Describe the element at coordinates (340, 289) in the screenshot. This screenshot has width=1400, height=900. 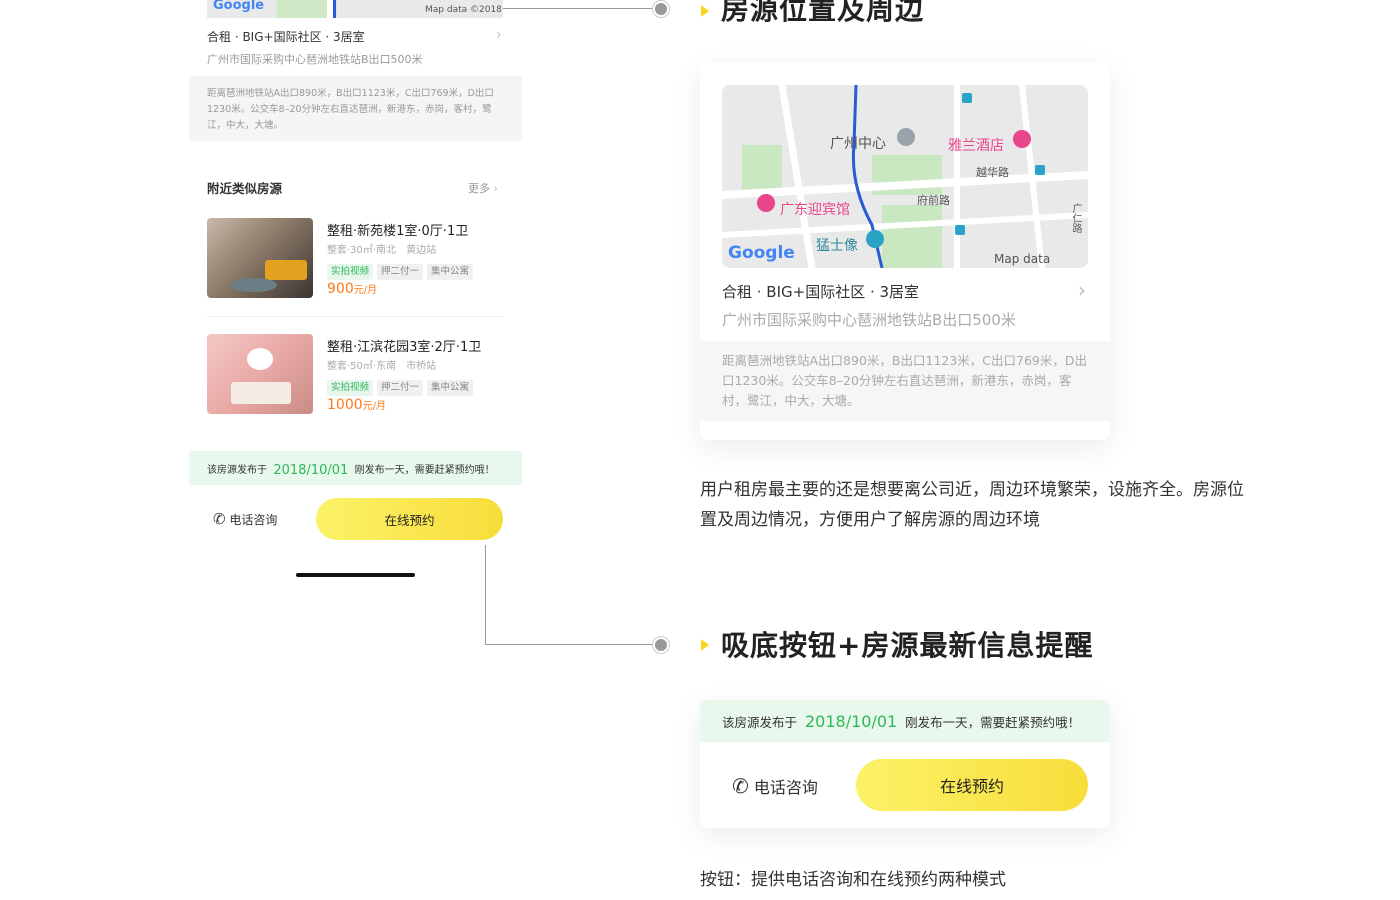
I see `price-value: 900` at that location.